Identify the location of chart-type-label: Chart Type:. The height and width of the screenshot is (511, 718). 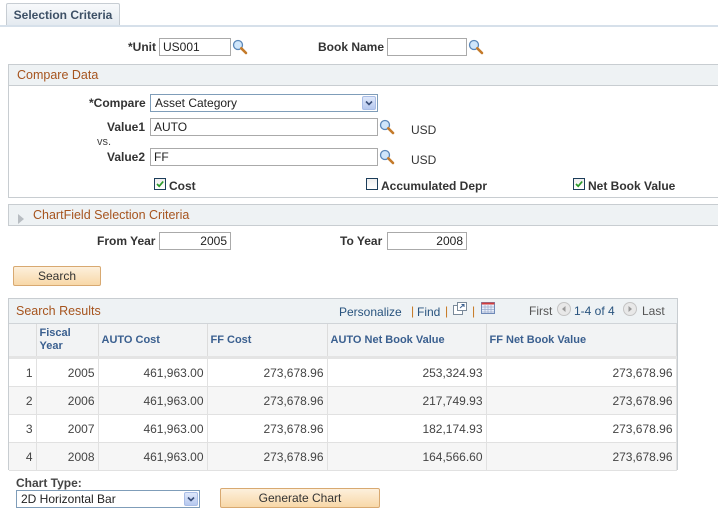
(49, 483).